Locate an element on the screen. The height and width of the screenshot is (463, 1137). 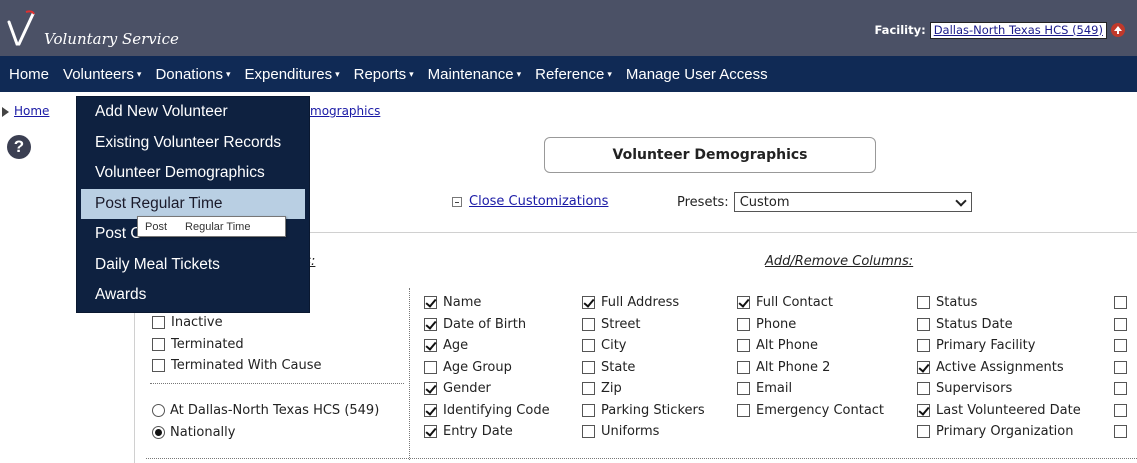
column-option-status-date: Status Date is located at coordinates (999, 325).